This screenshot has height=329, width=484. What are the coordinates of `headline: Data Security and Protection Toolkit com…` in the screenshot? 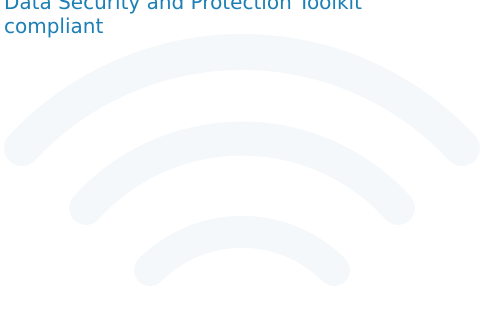 It's located at (244, 19).